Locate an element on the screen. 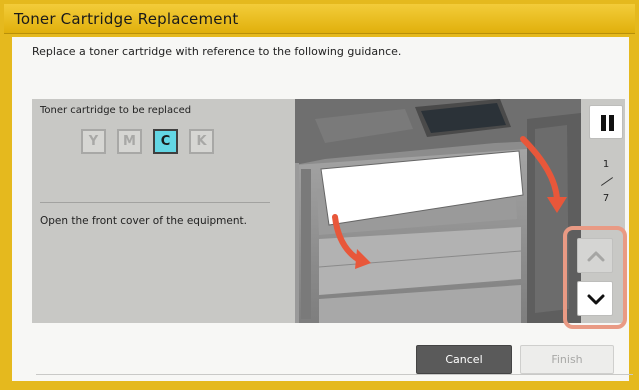 The height and width of the screenshot is (390, 639). previous-step-button is located at coordinates (595, 255).